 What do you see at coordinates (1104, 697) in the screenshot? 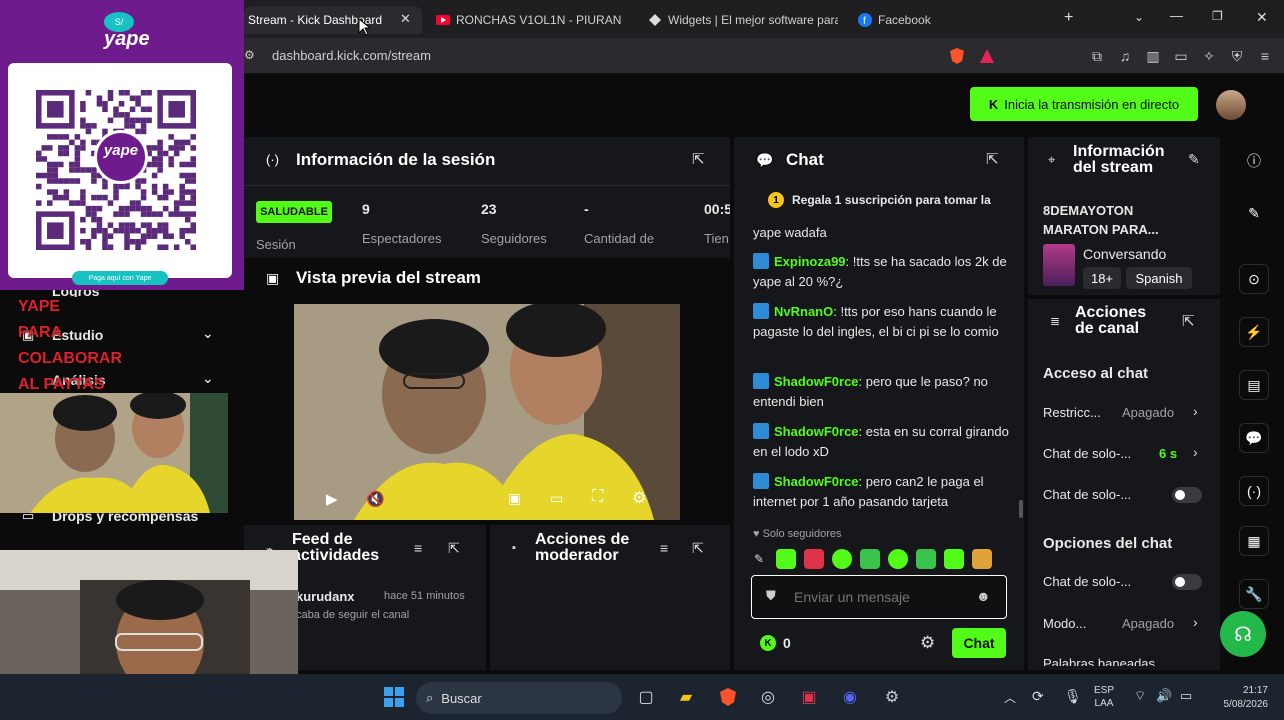
I see `language-indicator: ESP LAA` at bounding box center [1104, 697].